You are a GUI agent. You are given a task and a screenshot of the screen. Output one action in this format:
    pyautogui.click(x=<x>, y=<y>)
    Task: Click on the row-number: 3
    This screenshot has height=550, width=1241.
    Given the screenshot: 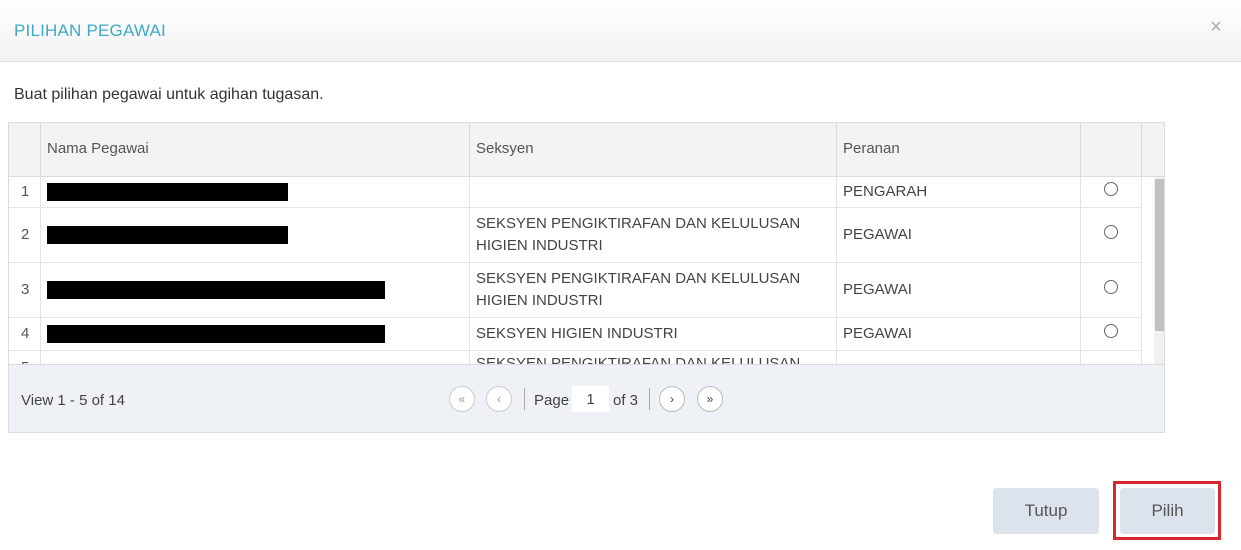 What is the action you would take?
    pyautogui.click(x=25, y=290)
    